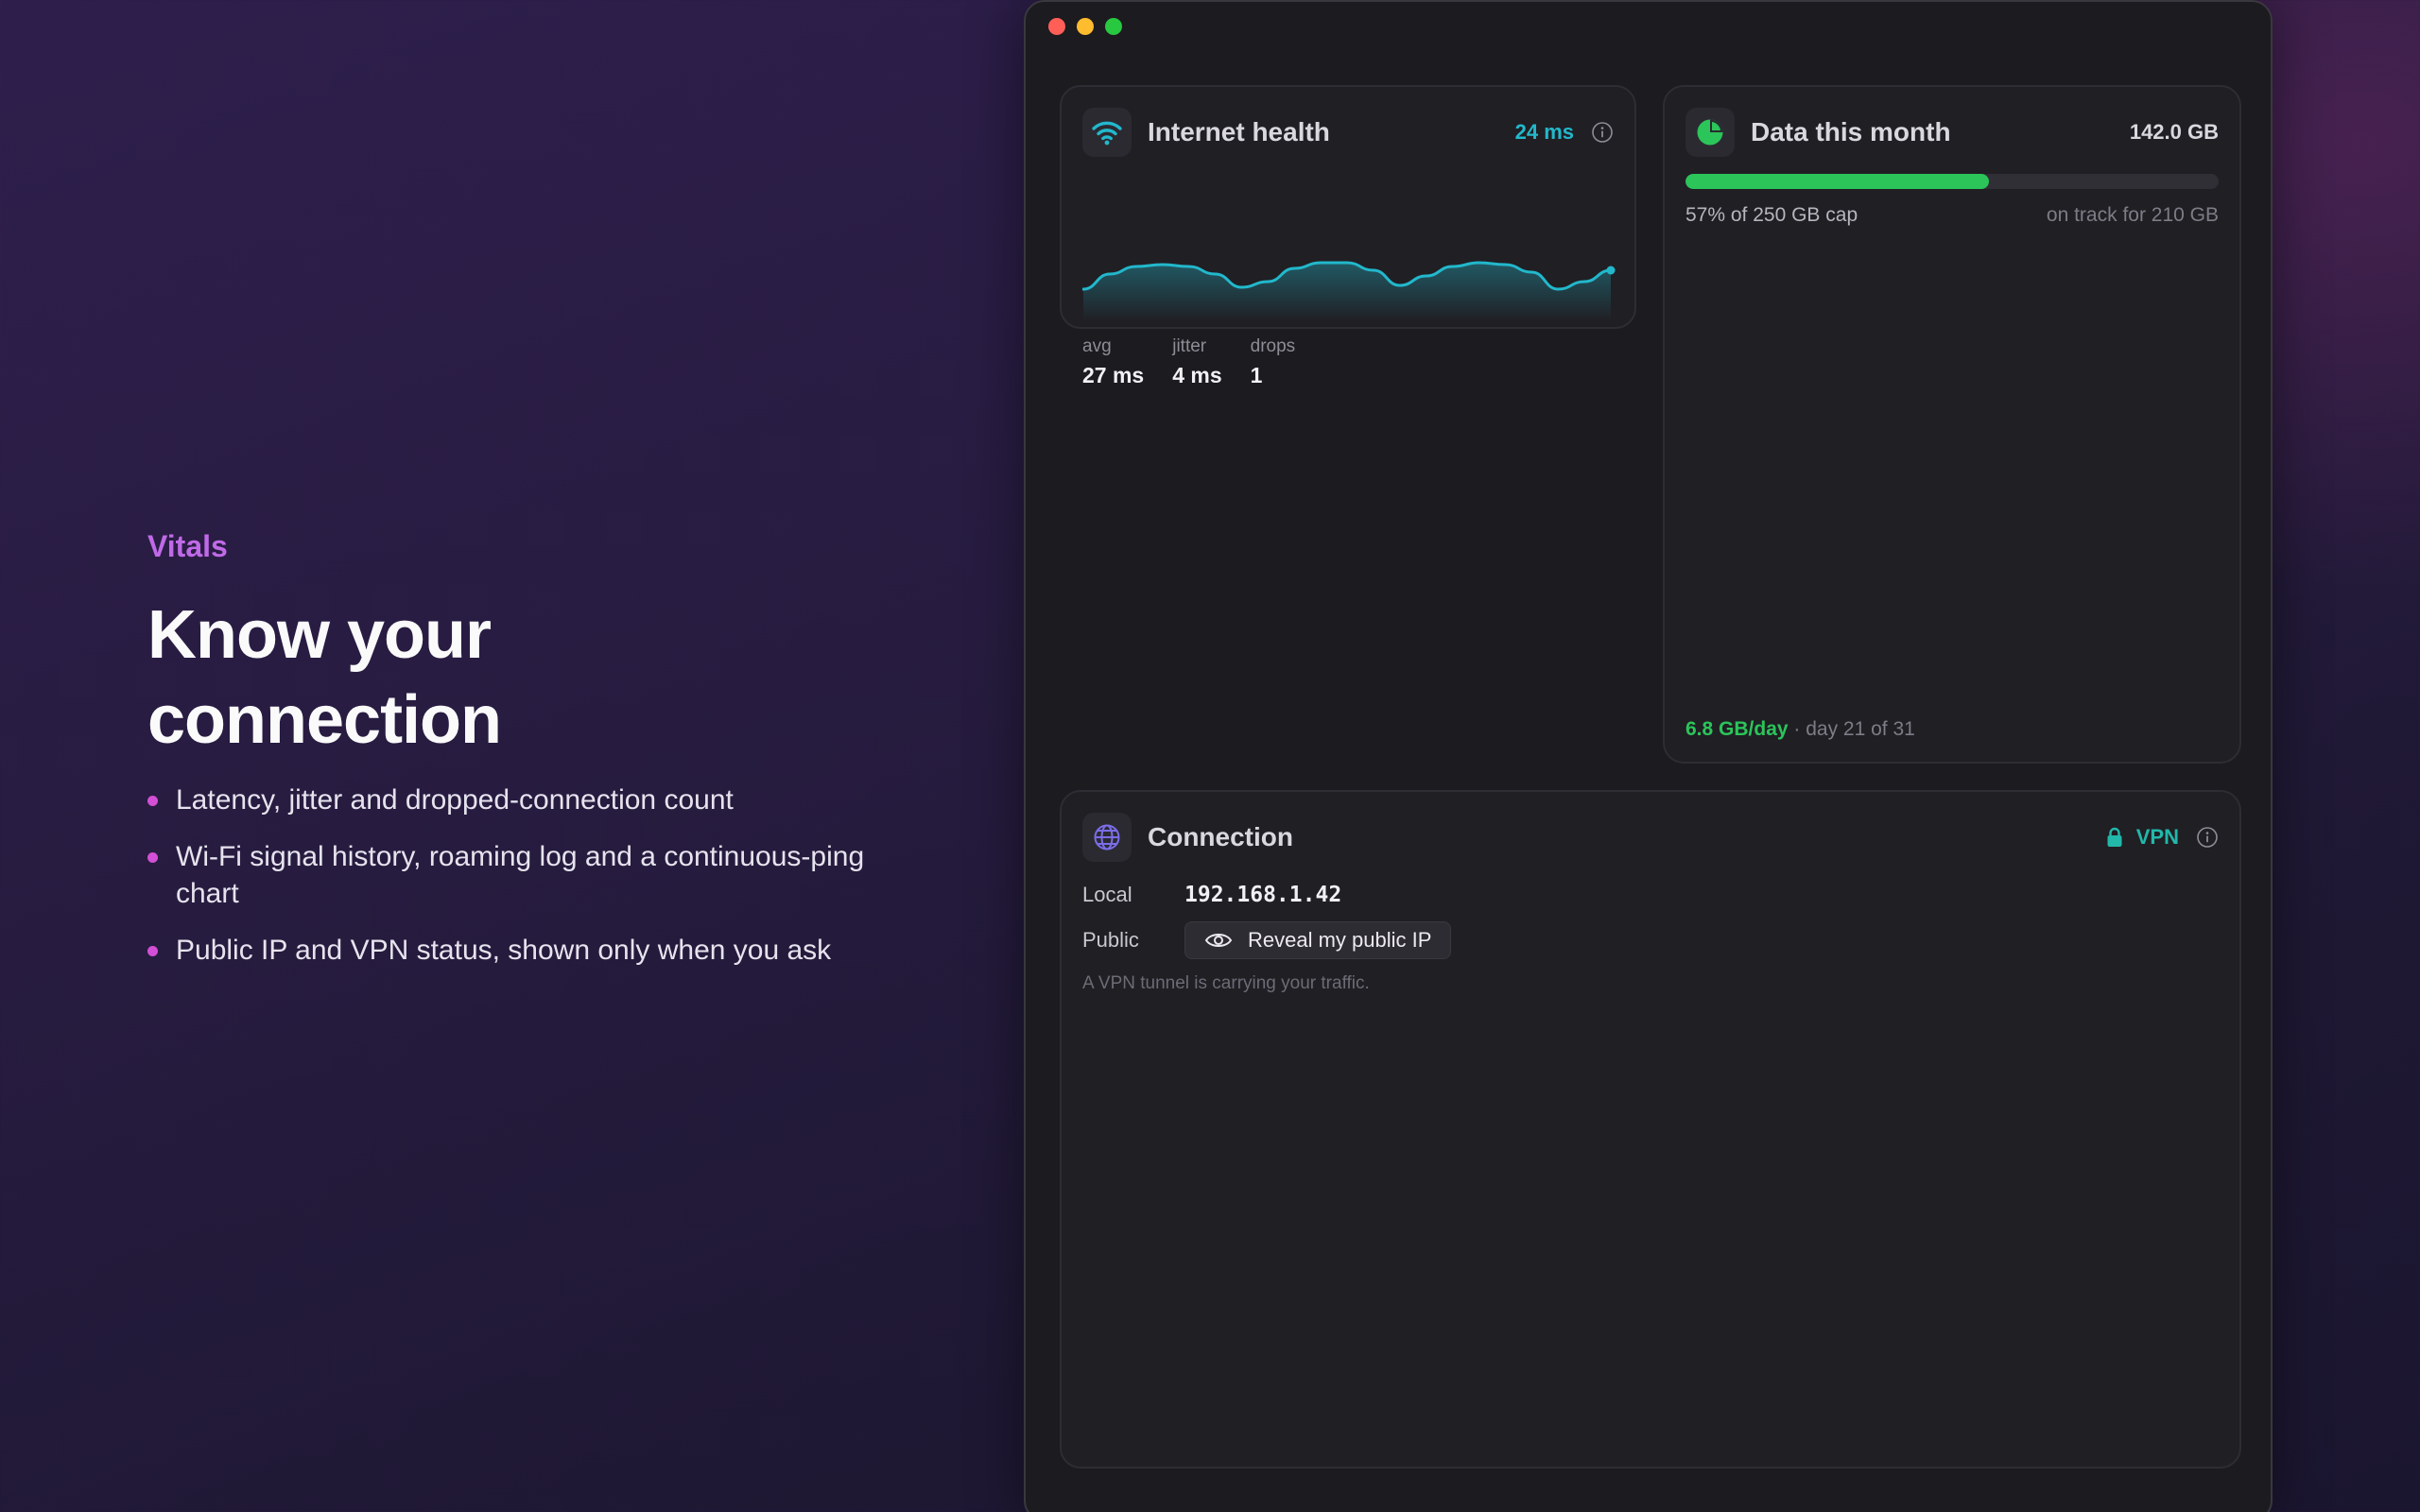  I want to click on data-total: 142.0 GB, so click(2174, 132).